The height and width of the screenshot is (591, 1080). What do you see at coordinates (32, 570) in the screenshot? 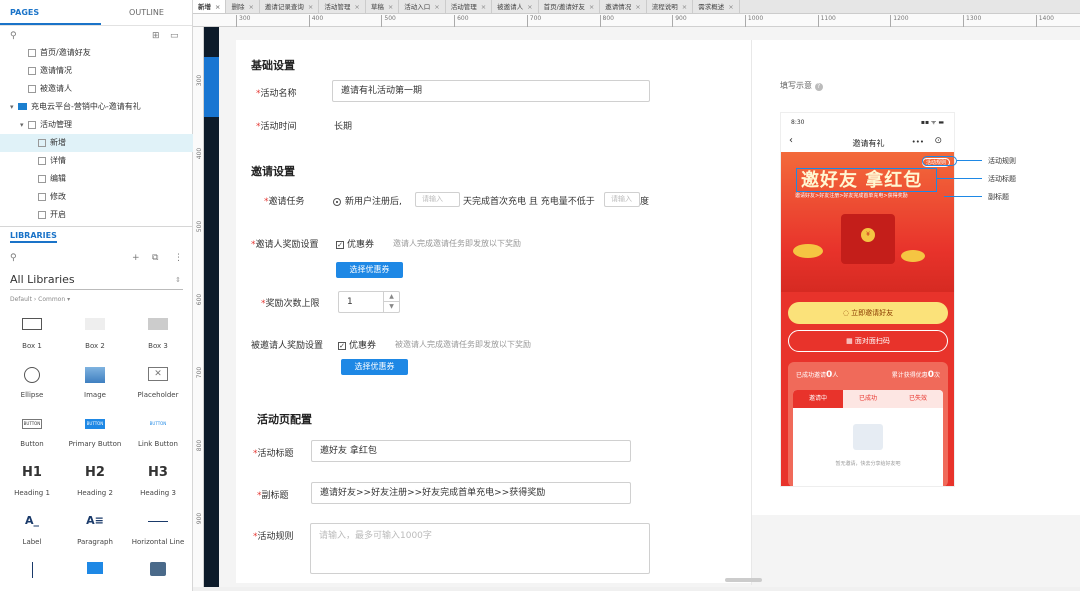
I see `vline-icon` at bounding box center [32, 570].